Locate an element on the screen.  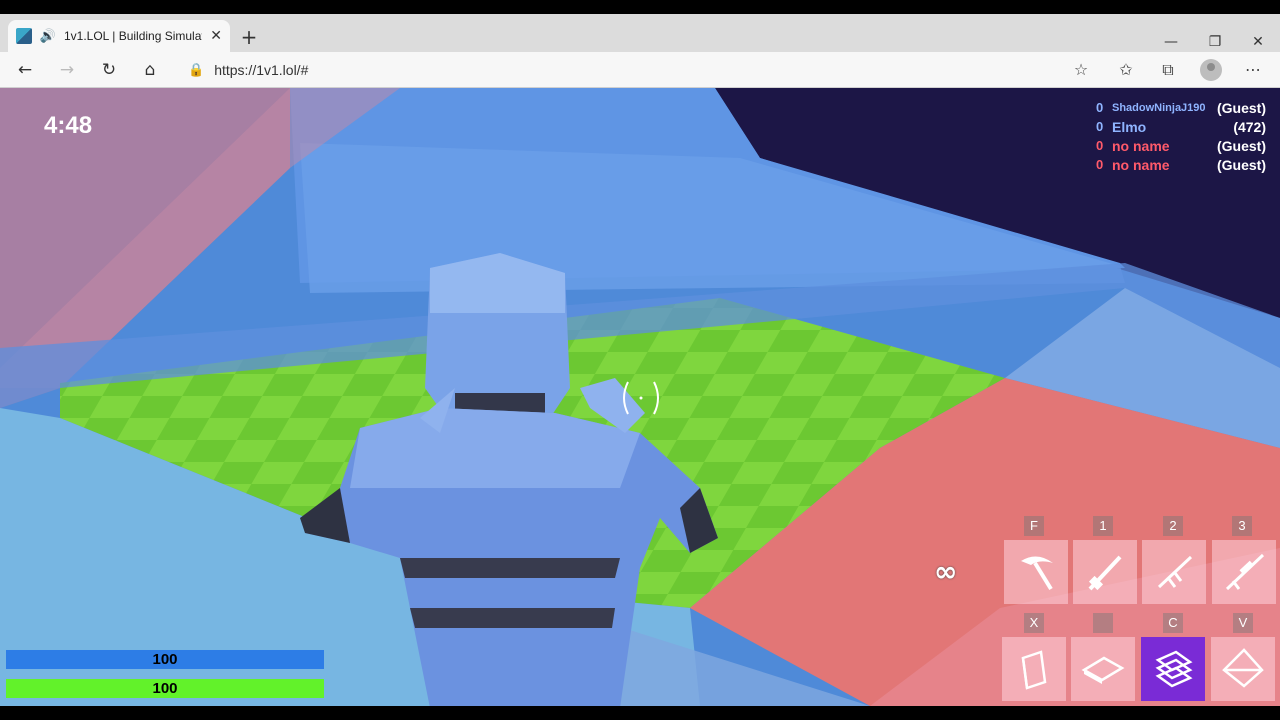
build-slot-wall is located at coordinates (1034, 669).